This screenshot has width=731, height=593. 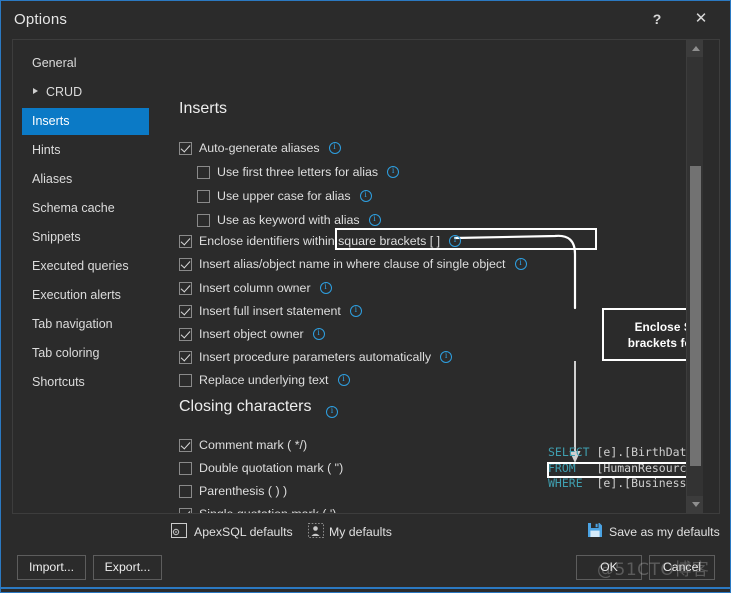 I want to click on option-row: Use first three letters for alias, so click(x=298, y=172).